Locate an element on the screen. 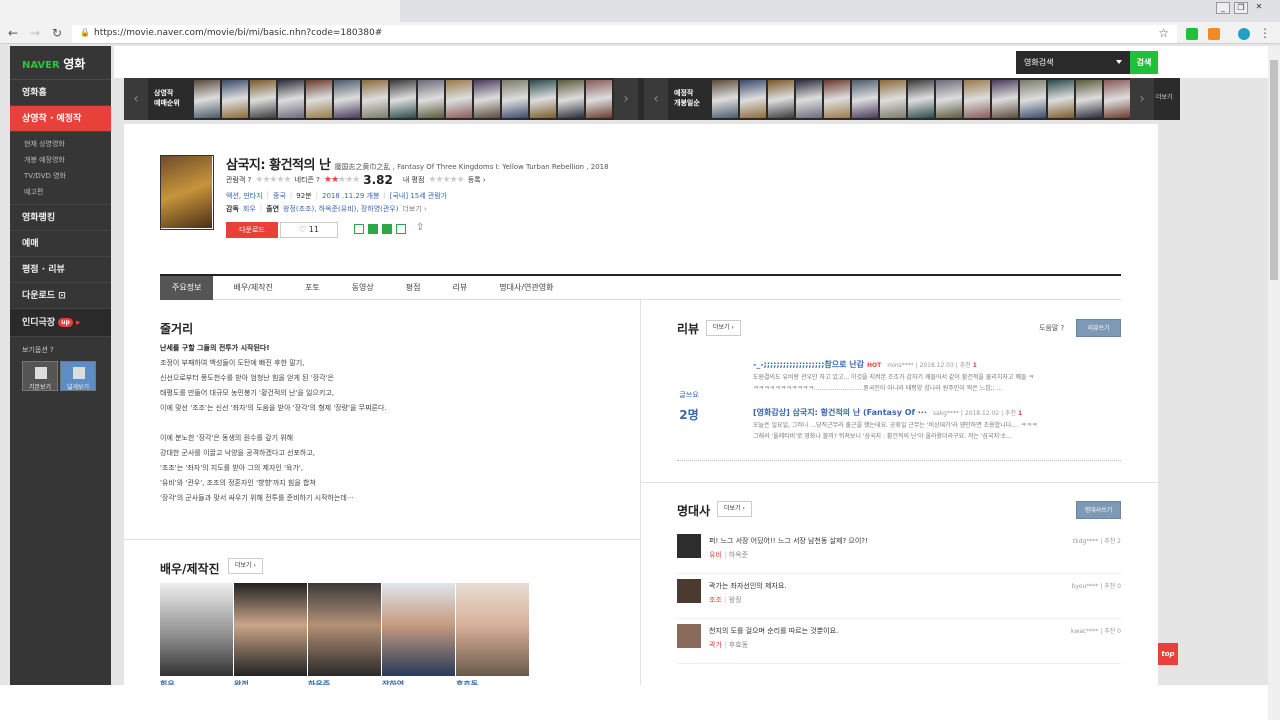 Image resolution: width=1280 pixels, height=720 pixels. sidebar-item-ranking: 영화랭킹 is located at coordinates (60, 218).